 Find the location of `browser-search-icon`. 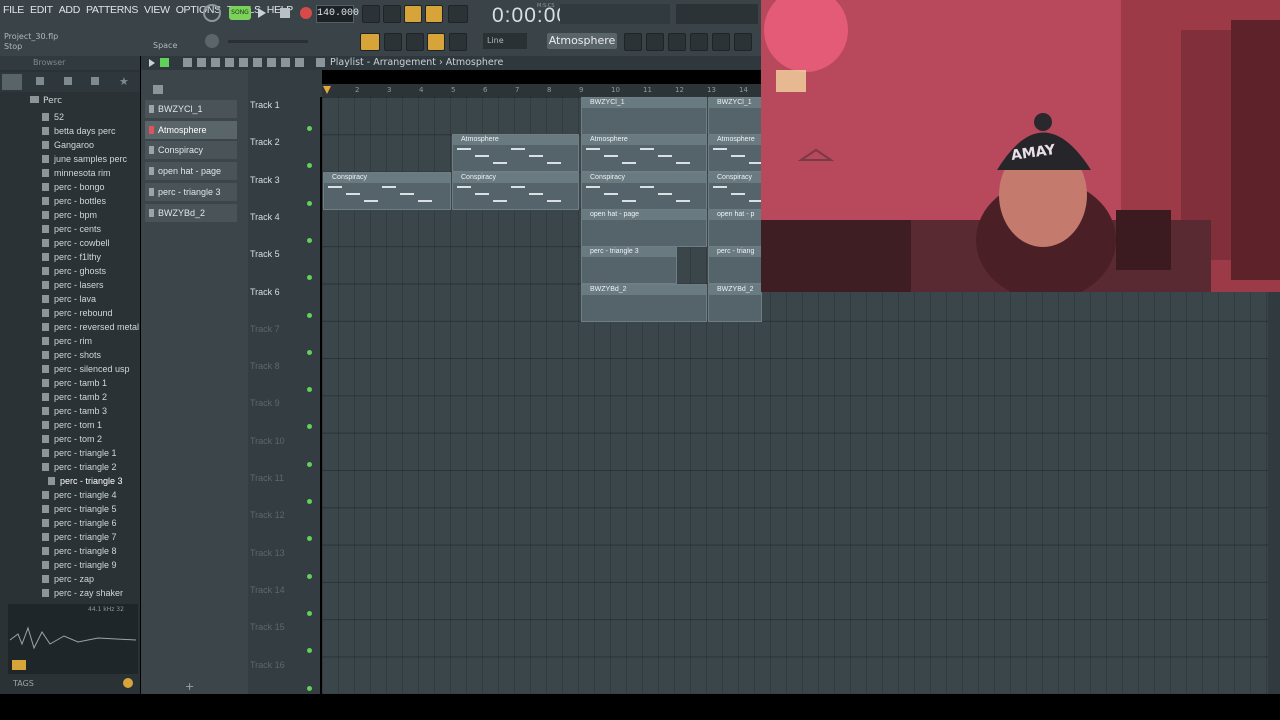

browser-search-icon is located at coordinates (128, 683).